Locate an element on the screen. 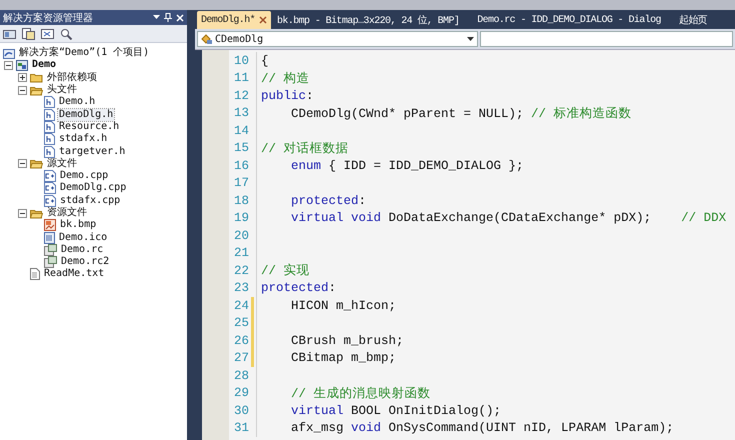 The width and height of the screenshot is (735, 440). panel-title: 解决方案资源管理器 is located at coordinates (48, 18).